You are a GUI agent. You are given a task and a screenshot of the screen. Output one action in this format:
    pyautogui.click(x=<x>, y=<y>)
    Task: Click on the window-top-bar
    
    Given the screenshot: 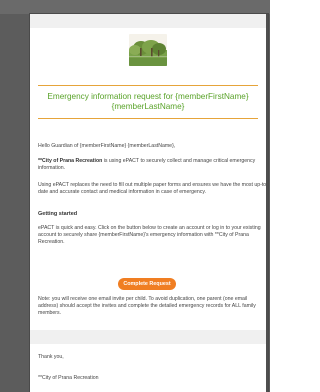 What is the action you would take?
    pyautogui.click(x=135, y=7)
    